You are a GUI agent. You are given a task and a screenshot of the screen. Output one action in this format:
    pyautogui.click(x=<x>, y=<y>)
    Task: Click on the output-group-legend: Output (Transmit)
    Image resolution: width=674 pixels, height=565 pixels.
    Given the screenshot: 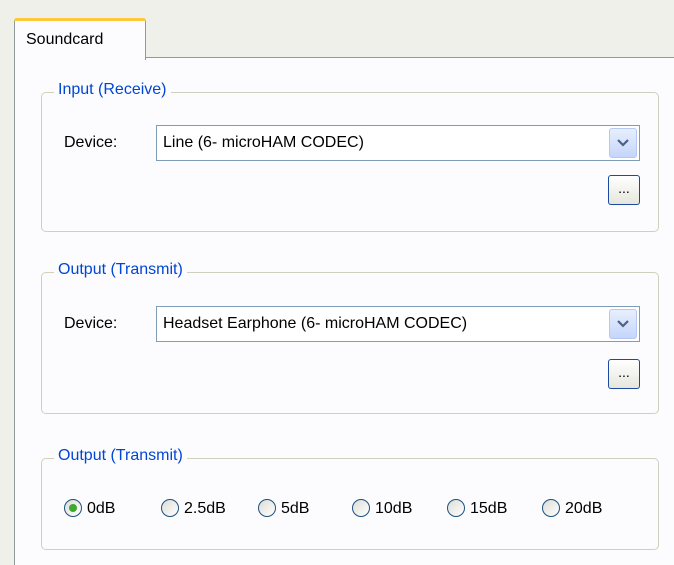 What is the action you would take?
    pyautogui.click(x=120, y=270)
    